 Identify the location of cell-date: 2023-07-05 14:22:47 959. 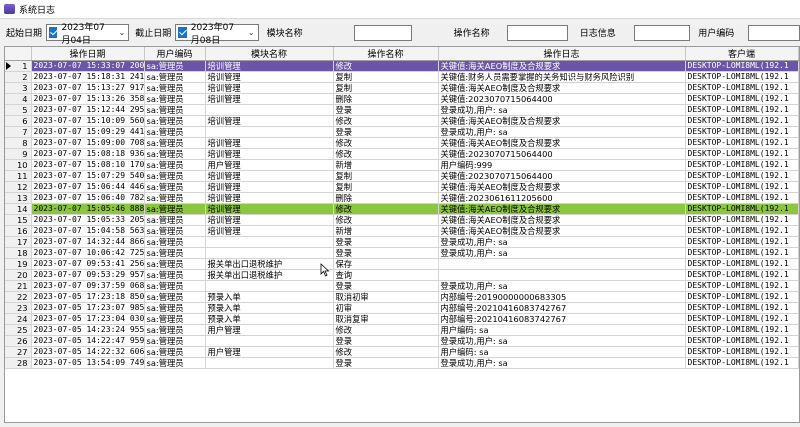
(88, 341).